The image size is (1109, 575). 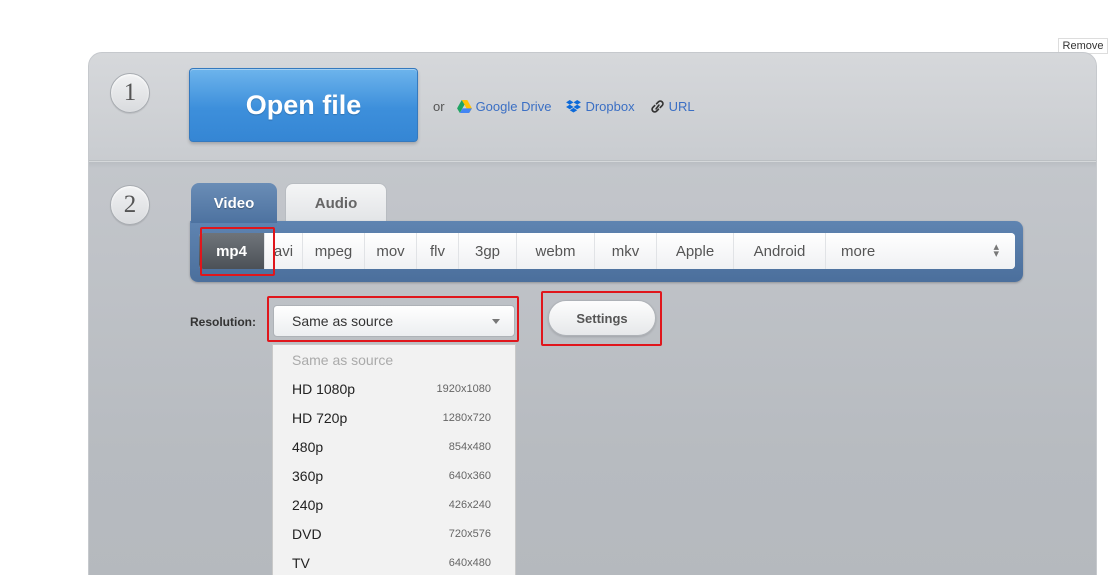 What do you see at coordinates (463, 388) in the screenshot?
I see `option-resolution: 1920x1080` at bounding box center [463, 388].